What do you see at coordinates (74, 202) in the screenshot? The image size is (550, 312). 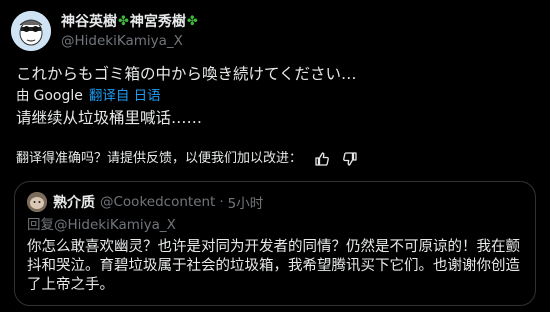 I see `quoted-author-name: 熟介质` at bounding box center [74, 202].